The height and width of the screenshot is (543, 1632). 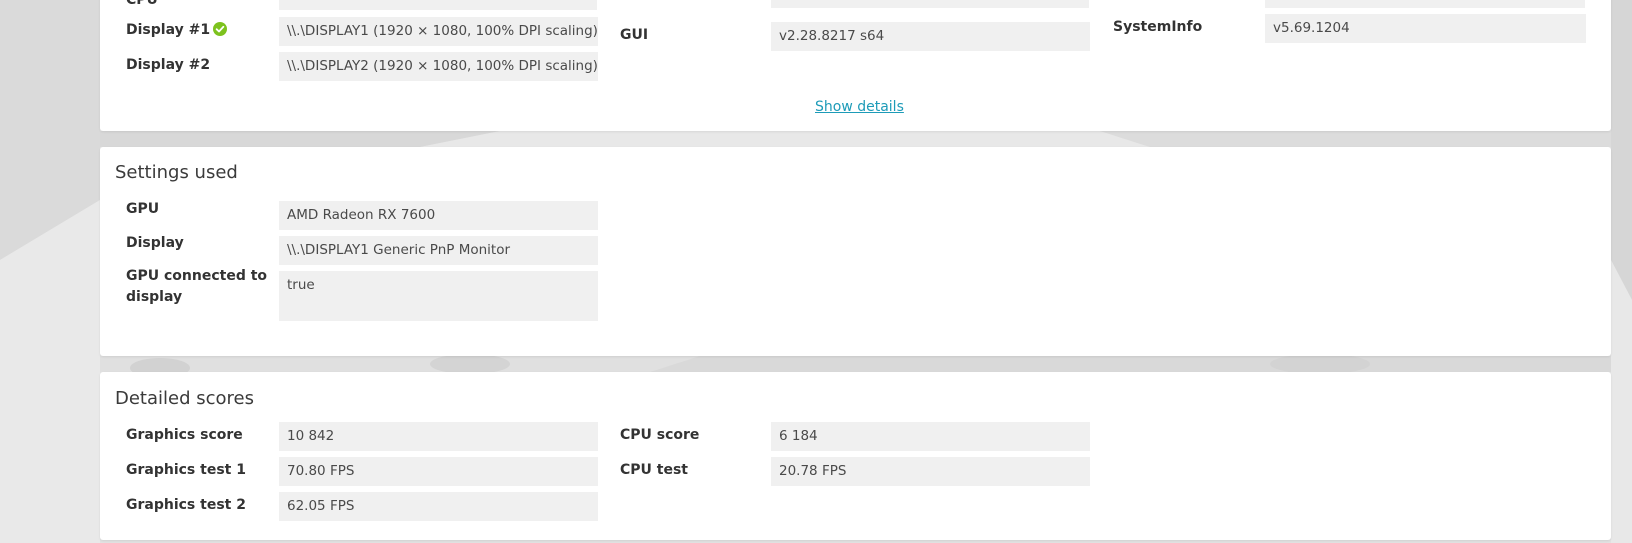 What do you see at coordinates (177, 30) in the screenshot?
I see `display1-label: Display #1` at bounding box center [177, 30].